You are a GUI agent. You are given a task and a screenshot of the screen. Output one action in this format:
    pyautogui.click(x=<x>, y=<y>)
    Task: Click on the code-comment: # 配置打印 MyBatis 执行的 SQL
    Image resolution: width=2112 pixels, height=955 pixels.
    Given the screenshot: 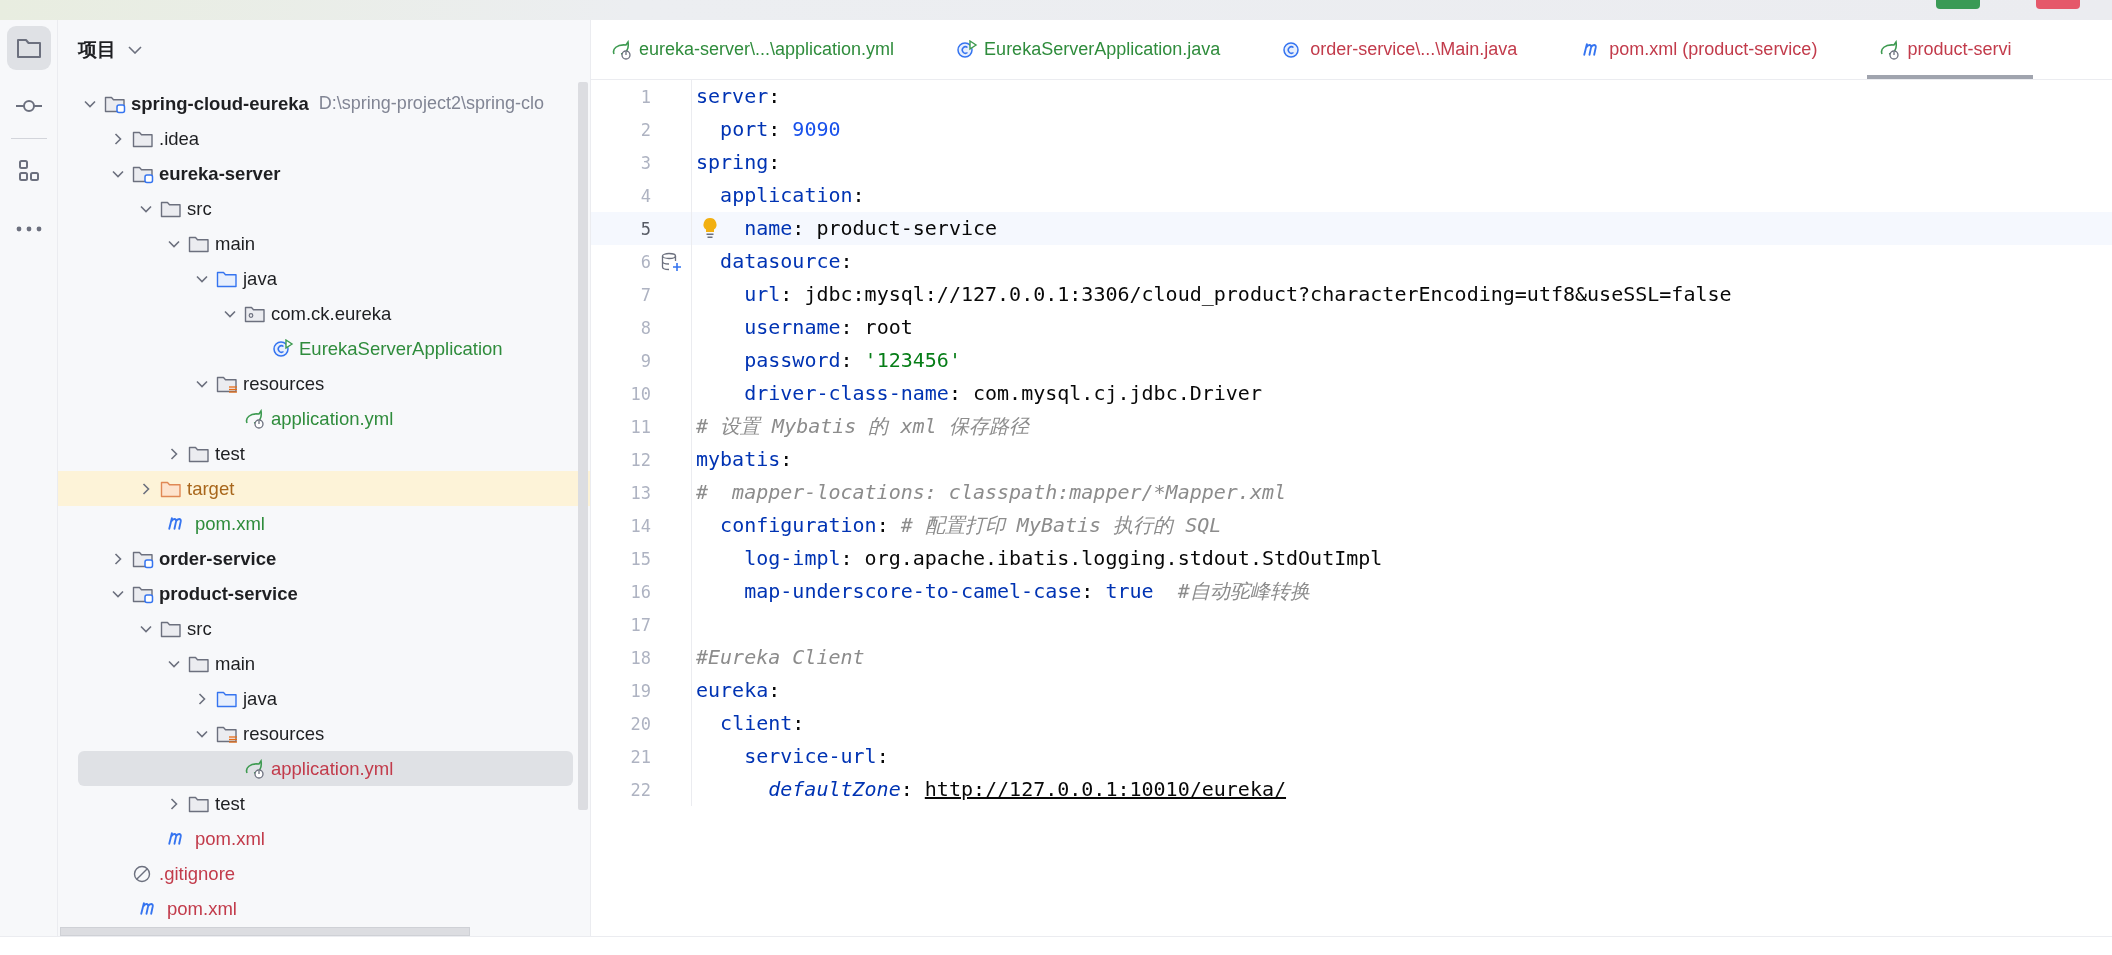 What is the action you would take?
    pyautogui.click(x=1061, y=525)
    